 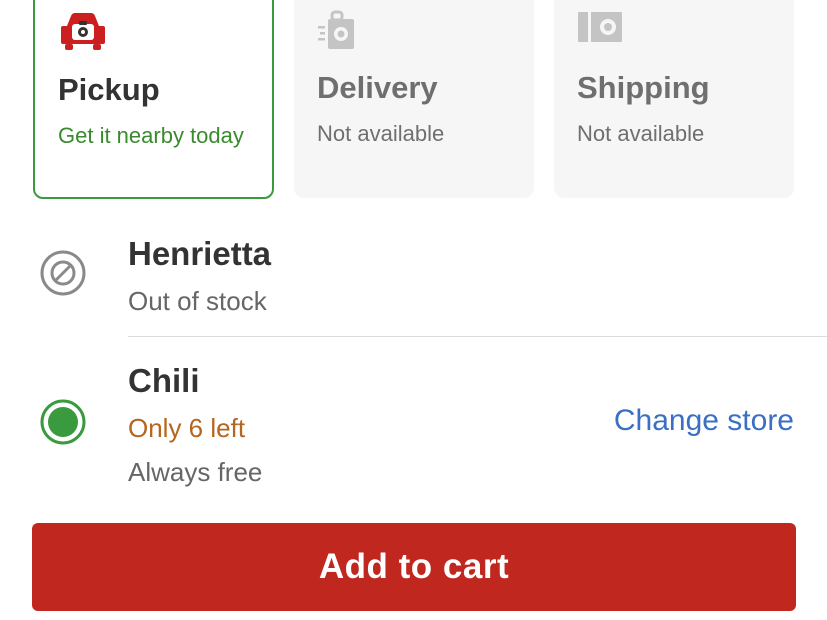 What do you see at coordinates (195, 472) in the screenshot?
I see `fee-text: Always free` at bounding box center [195, 472].